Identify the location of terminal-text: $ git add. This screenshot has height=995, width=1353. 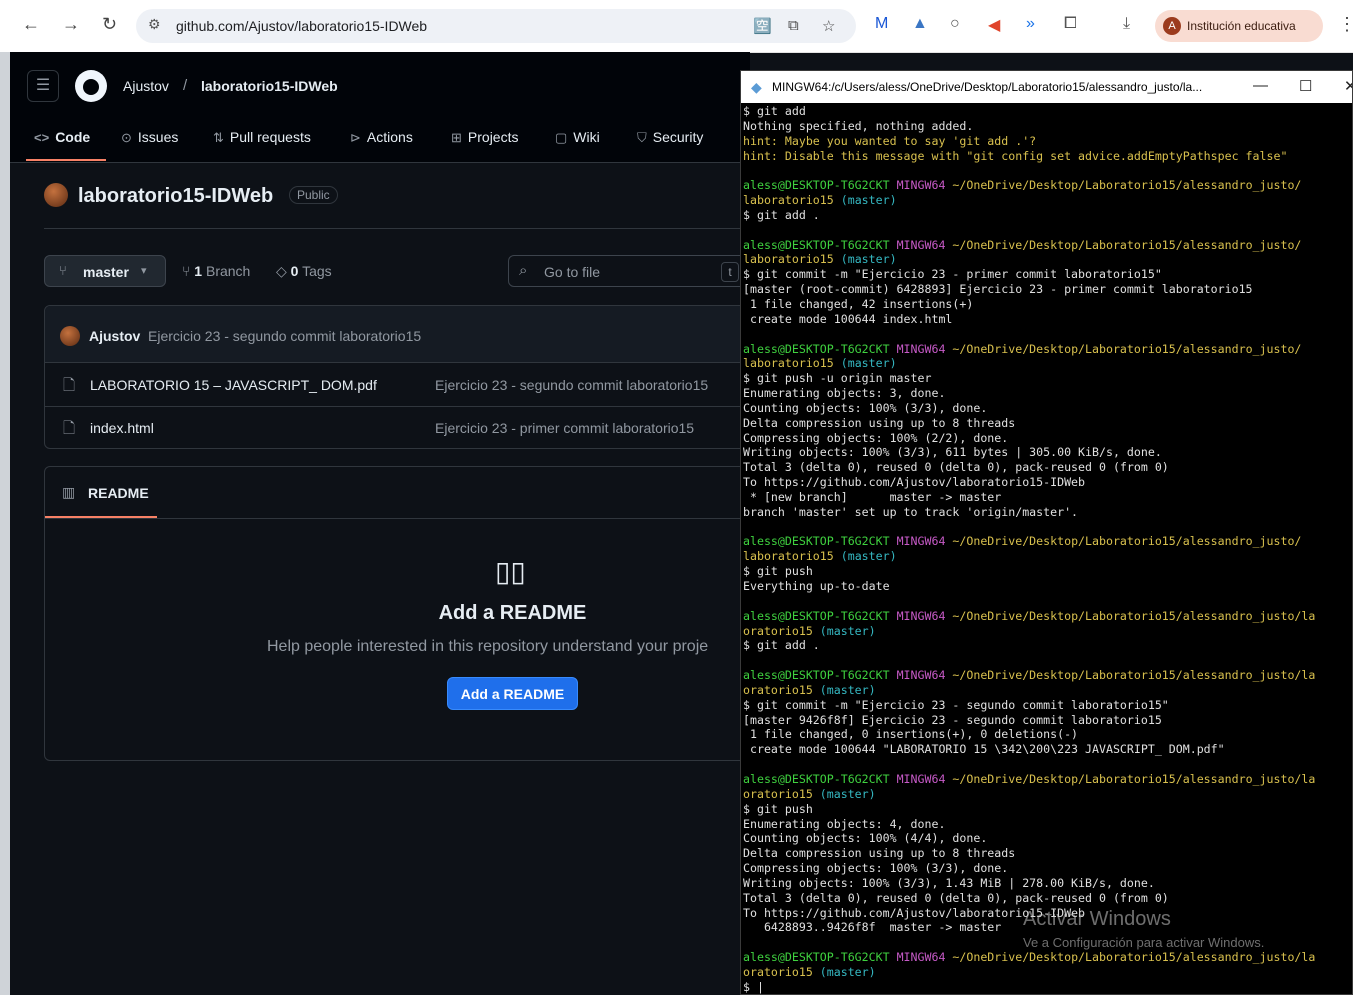
(774, 111).